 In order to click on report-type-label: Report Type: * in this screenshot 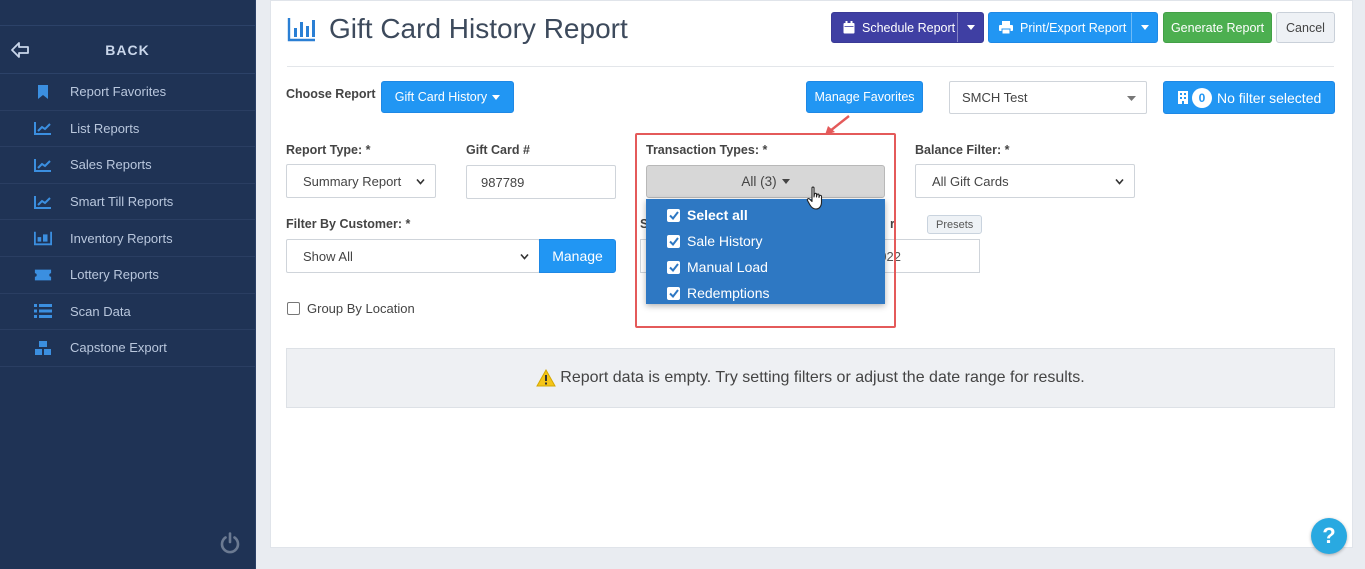, I will do `click(328, 150)`.